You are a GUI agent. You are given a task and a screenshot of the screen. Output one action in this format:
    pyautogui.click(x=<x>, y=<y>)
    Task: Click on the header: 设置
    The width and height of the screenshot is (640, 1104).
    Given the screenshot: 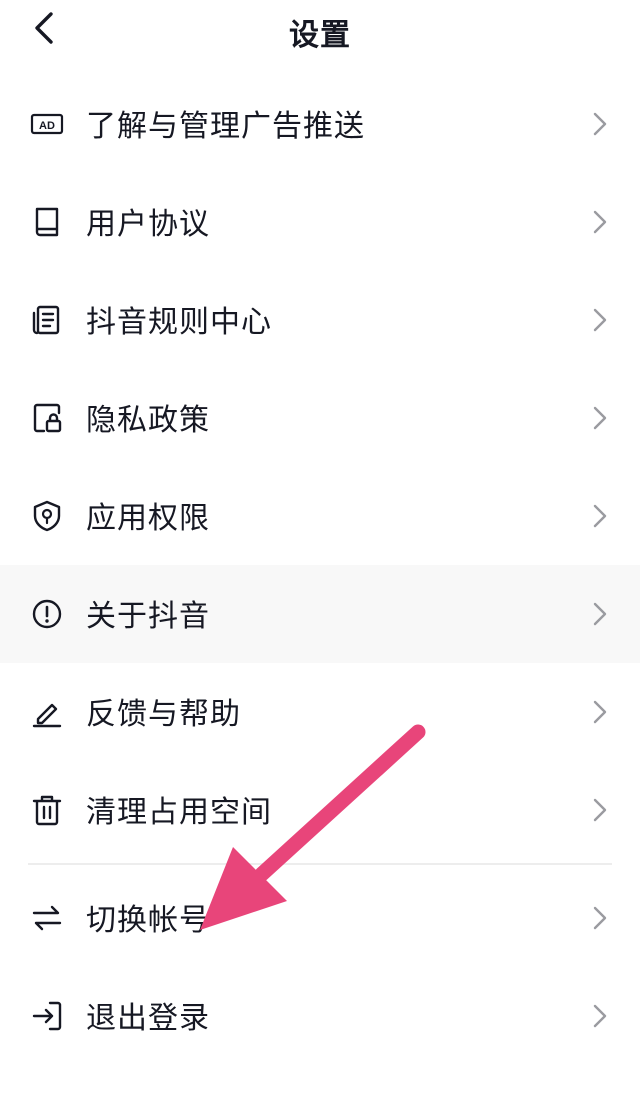 What is the action you would take?
    pyautogui.click(x=320, y=30)
    